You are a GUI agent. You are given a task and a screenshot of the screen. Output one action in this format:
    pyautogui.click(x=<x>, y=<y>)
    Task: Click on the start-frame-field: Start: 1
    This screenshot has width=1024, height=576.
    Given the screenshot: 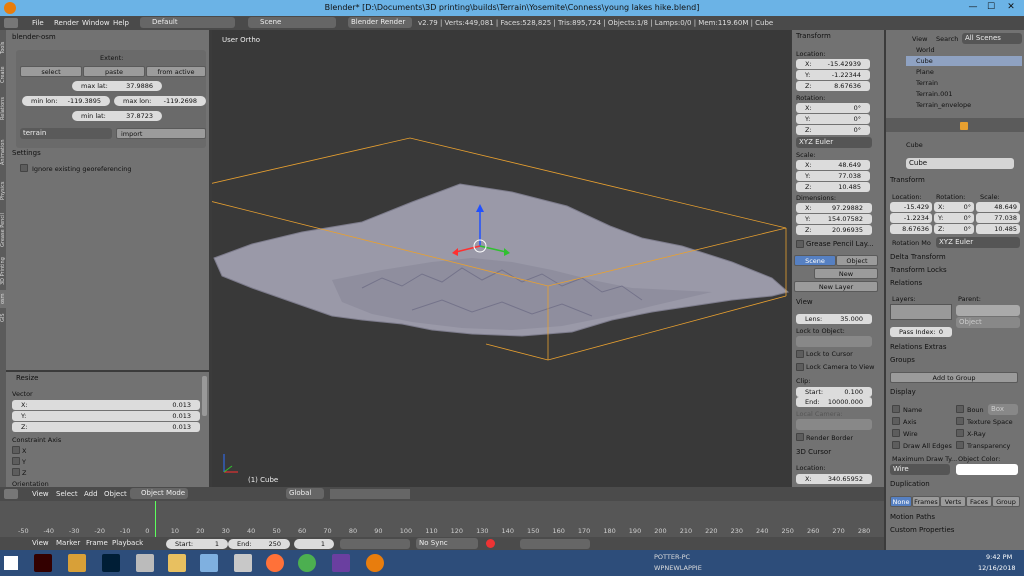 What is the action you would take?
    pyautogui.click(x=197, y=544)
    